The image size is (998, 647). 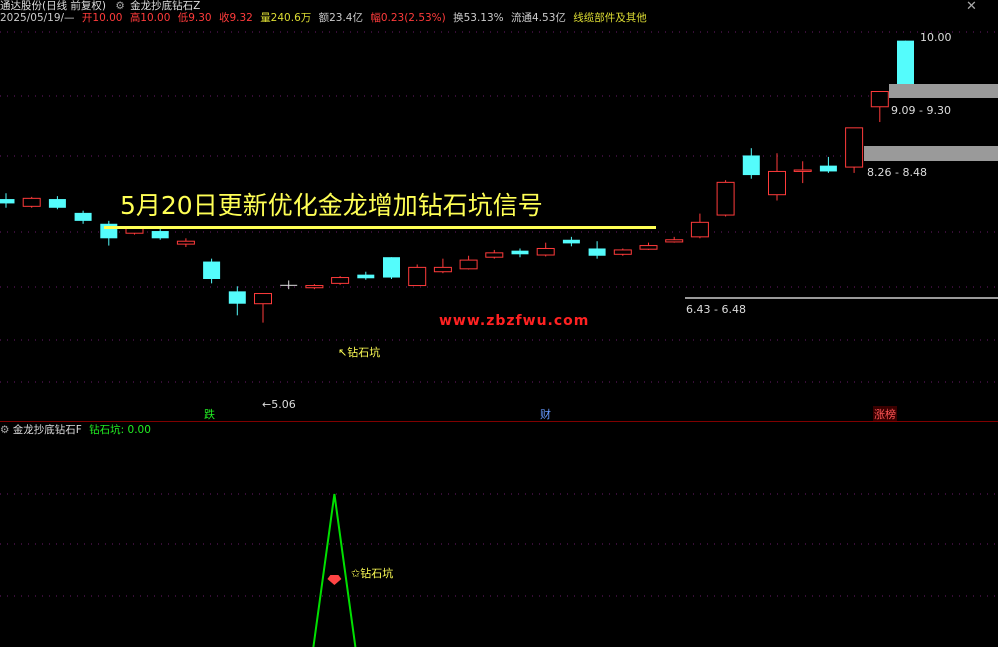 I want to click on range-top-label: 9.09 - 9.30, so click(x=921, y=110).